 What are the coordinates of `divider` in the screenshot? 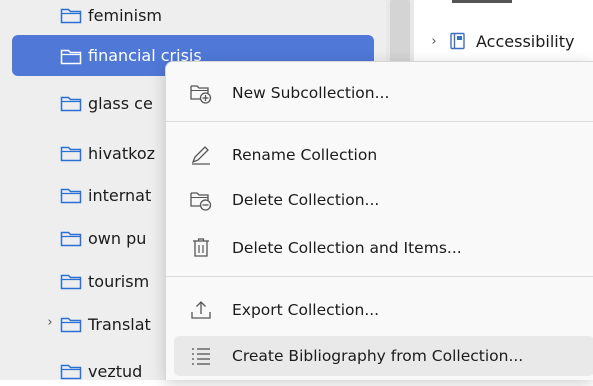 It's located at (482, 1).